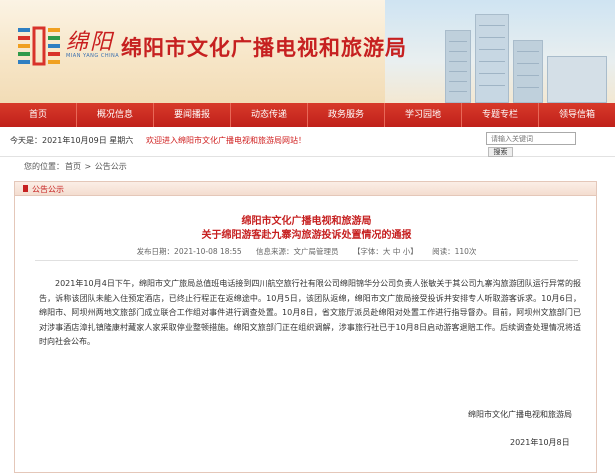 The width and height of the screenshot is (615, 473). I want to click on nav-item-overview: 概况信息, so click(115, 115).